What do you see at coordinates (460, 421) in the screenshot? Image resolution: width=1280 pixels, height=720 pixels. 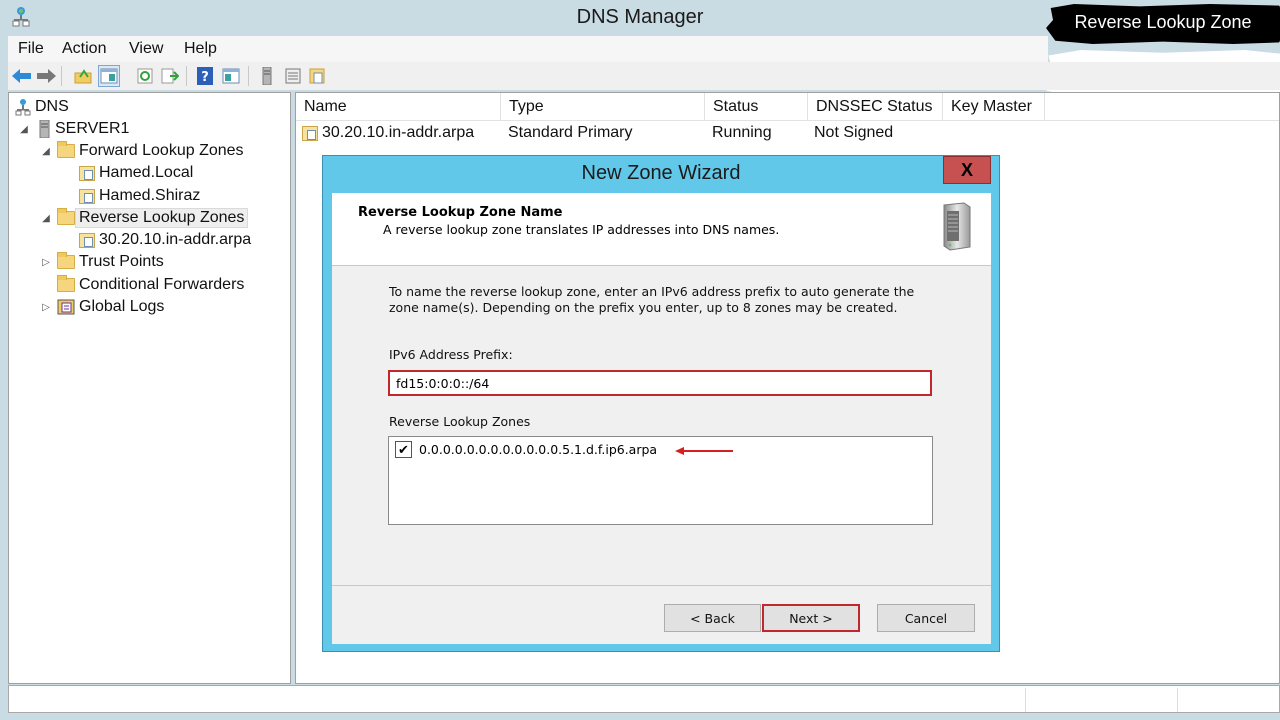 I see `zones-label: Reverse Lookup Zones` at bounding box center [460, 421].